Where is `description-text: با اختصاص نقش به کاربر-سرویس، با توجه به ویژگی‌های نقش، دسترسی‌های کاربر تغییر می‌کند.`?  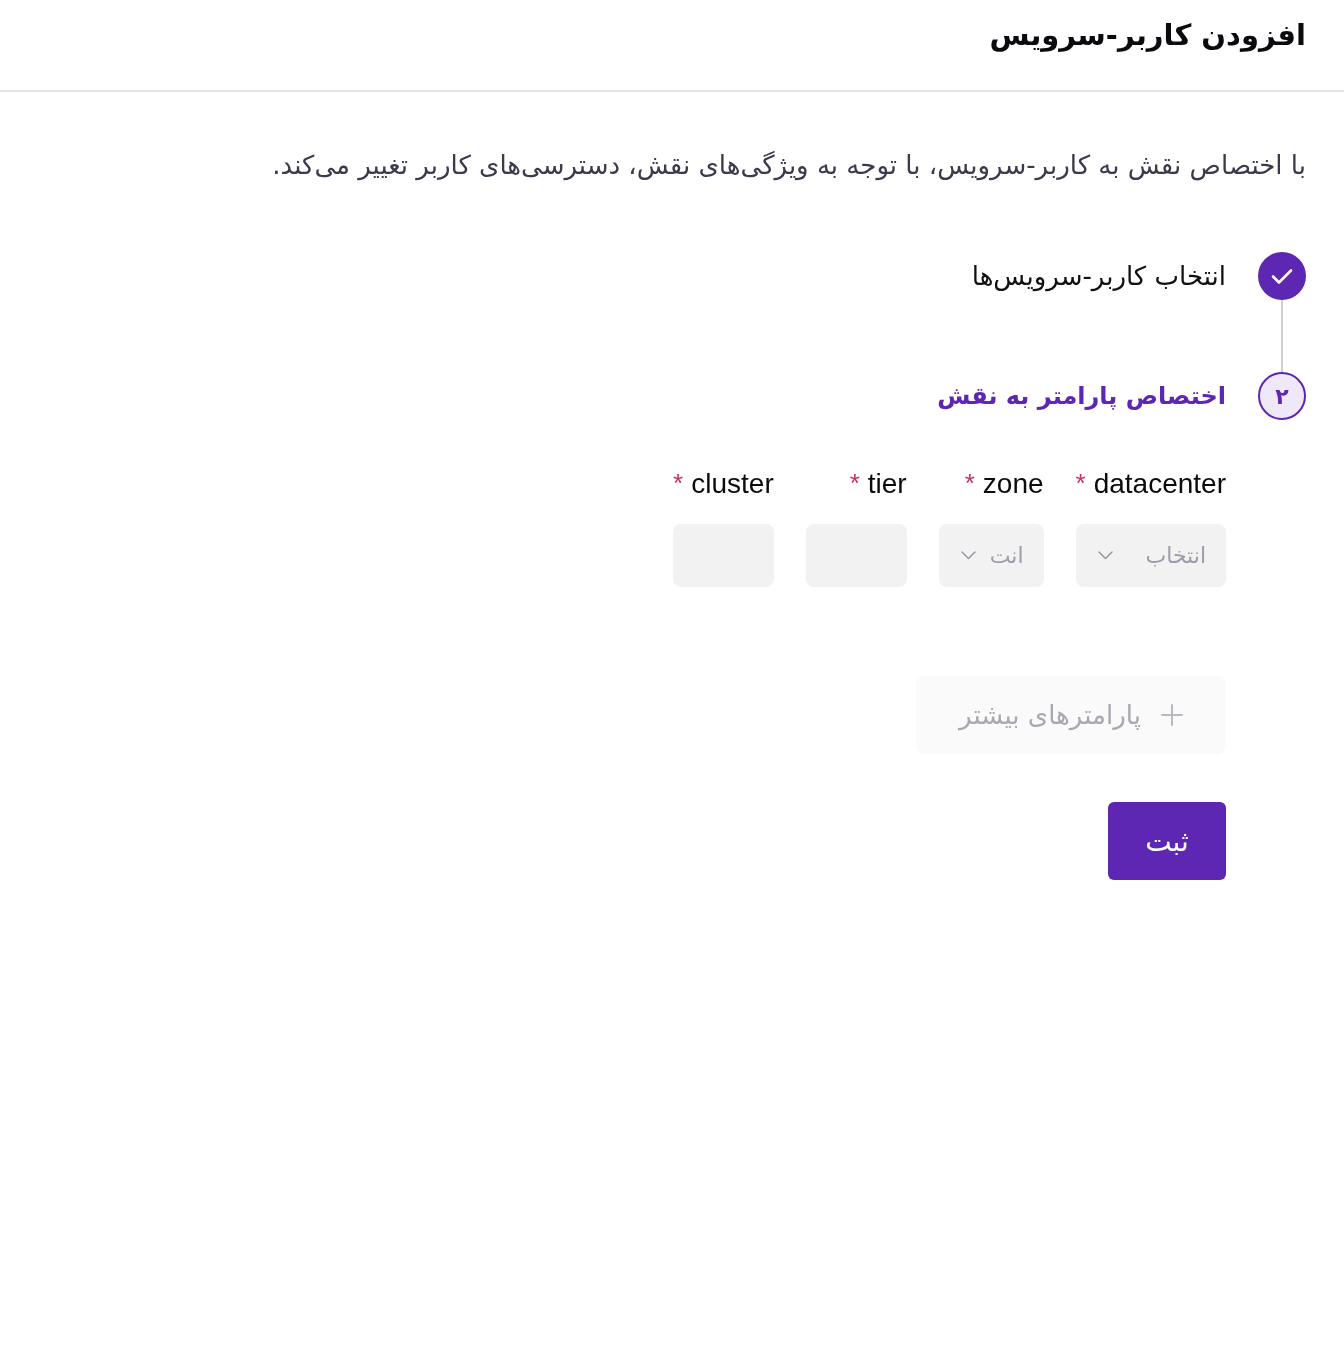 description-text: با اختصاص نقش به کاربر-سرویس، با توجه به ویژگی‌های نقش، دسترسی‌های کاربر تغییر می‌کند. is located at coordinates (788, 166).